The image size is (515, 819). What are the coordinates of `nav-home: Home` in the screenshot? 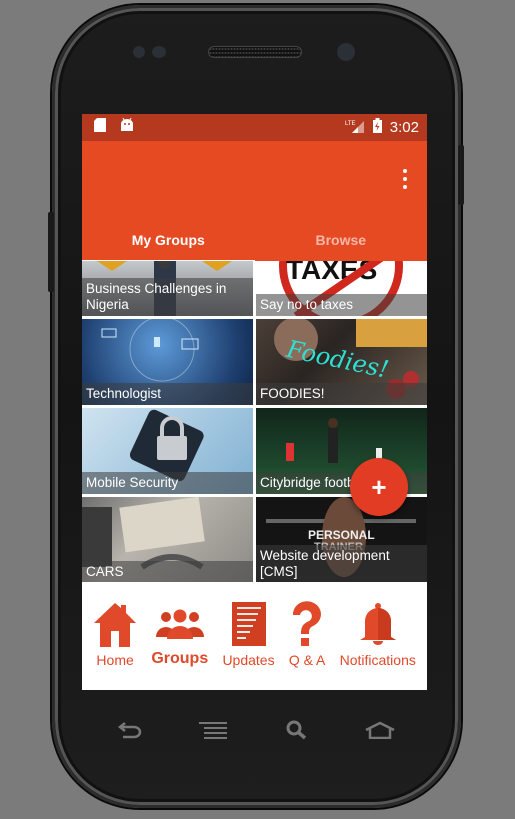 It's located at (115, 645).